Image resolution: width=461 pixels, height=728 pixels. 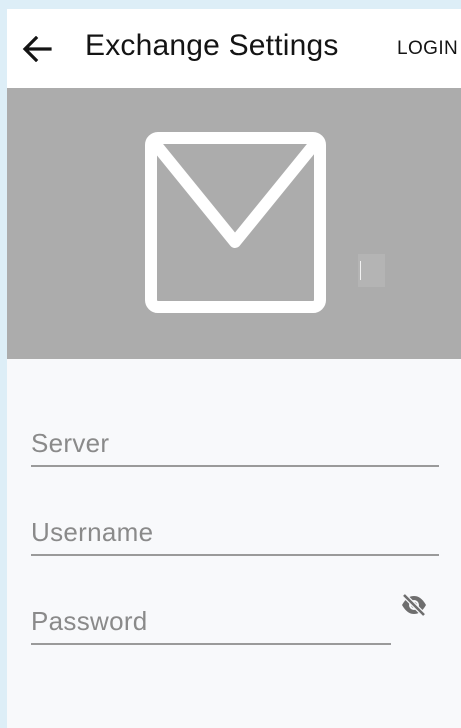 I want to click on text-cursor, so click(x=360, y=270).